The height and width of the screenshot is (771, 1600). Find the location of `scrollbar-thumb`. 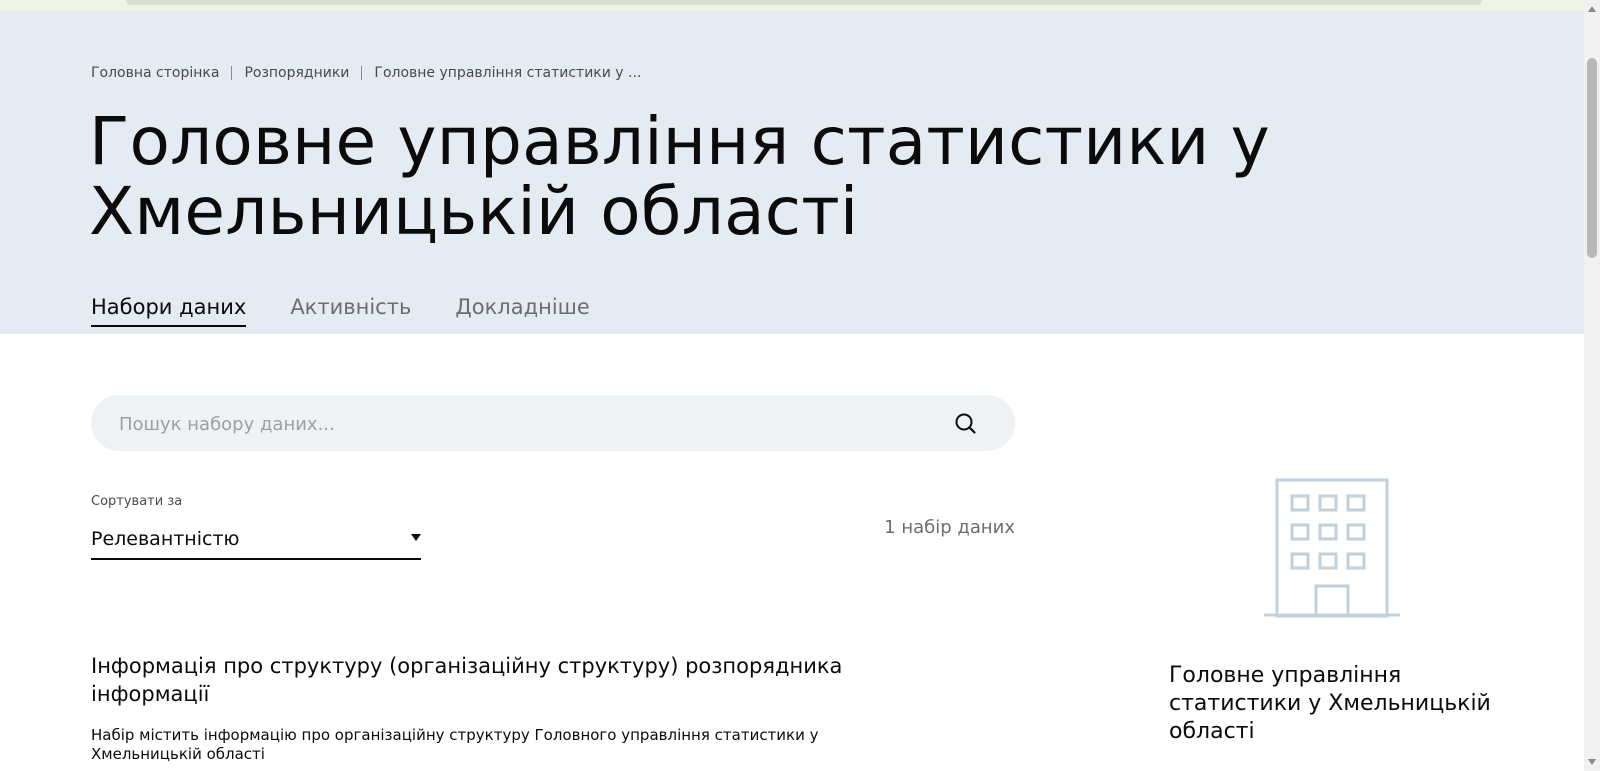

scrollbar-thumb is located at coordinates (1592, 158).